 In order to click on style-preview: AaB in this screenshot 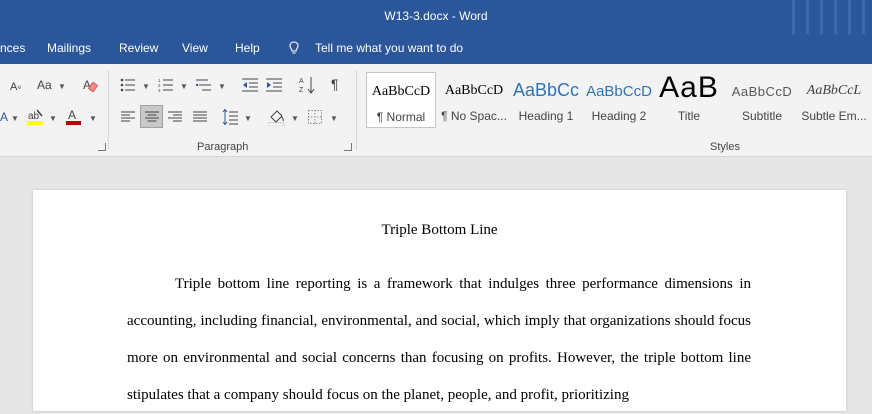, I will do `click(689, 87)`.